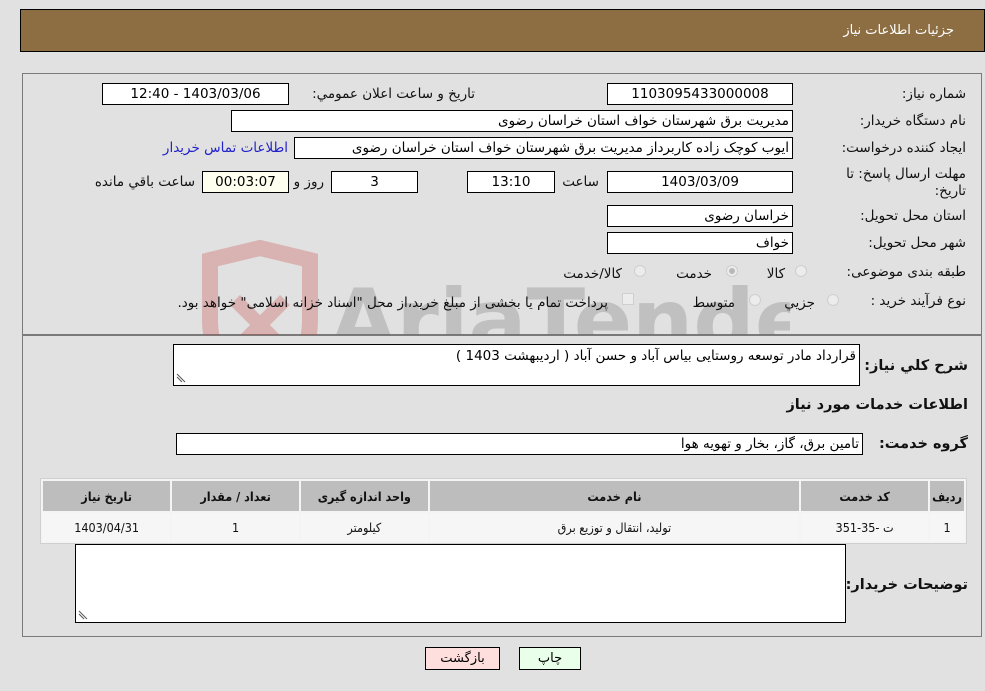 Image resolution: width=985 pixels, height=691 pixels. Describe the element at coordinates (694, 274) in the screenshot. I see `category-option-service: خدمت` at that location.